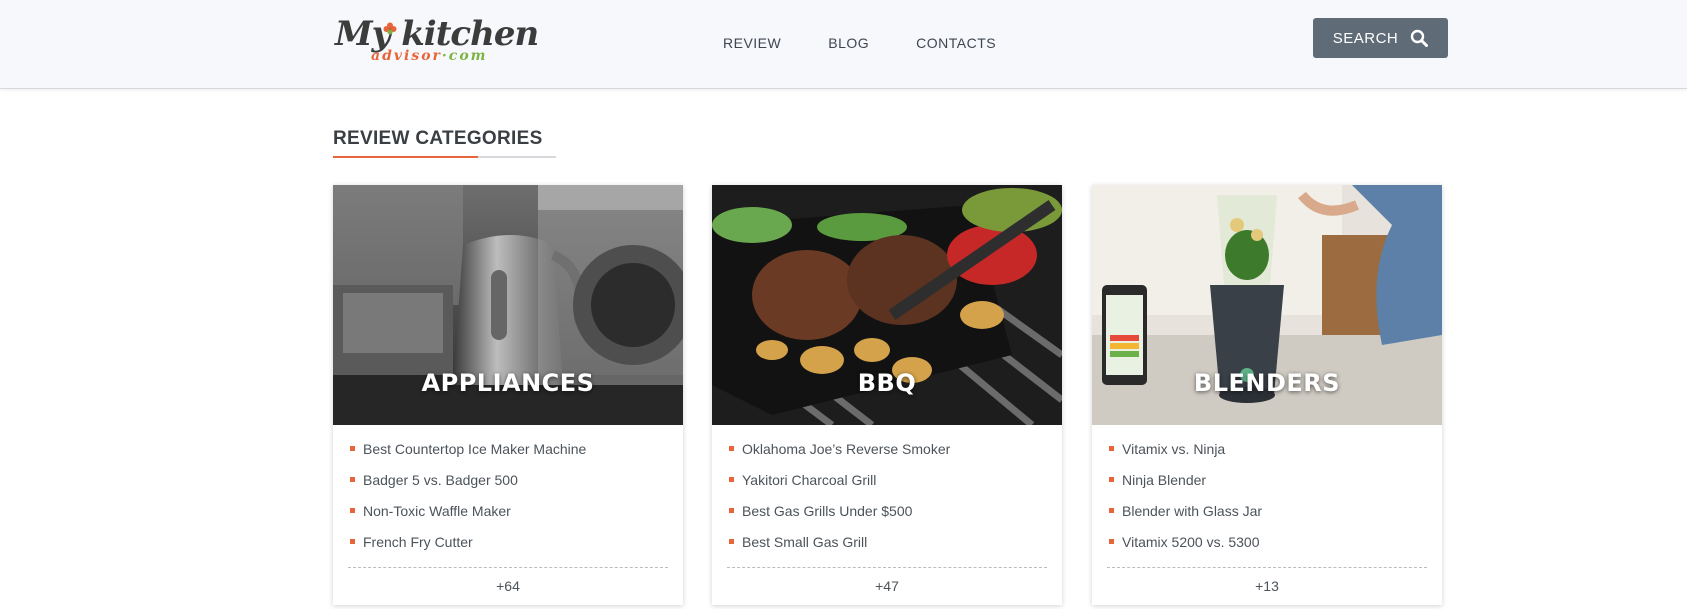  Describe the element at coordinates (1267, 305) in the screenshot. I see `category-image-blenders: BLENDERS` at that location.